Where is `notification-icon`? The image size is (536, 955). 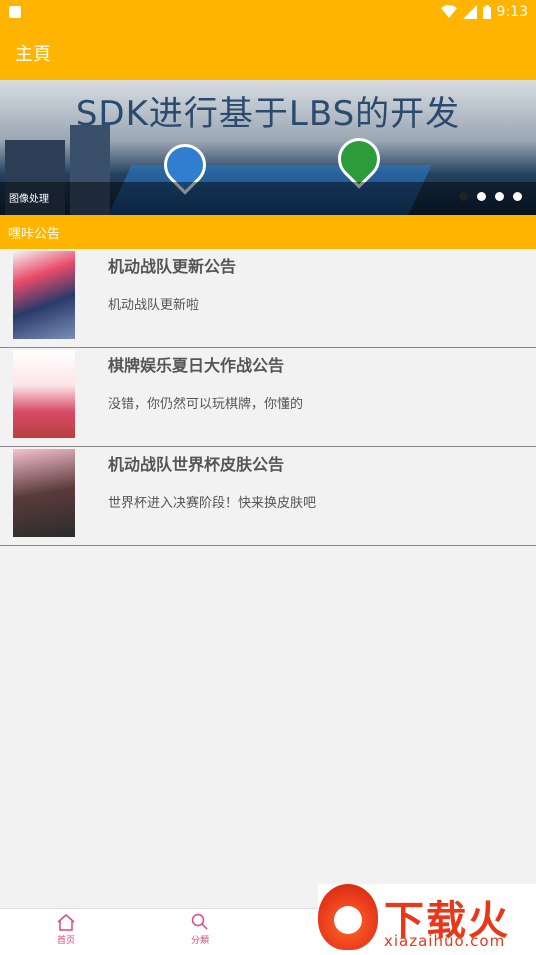
notification-icon is located at coordinates (15, 12).